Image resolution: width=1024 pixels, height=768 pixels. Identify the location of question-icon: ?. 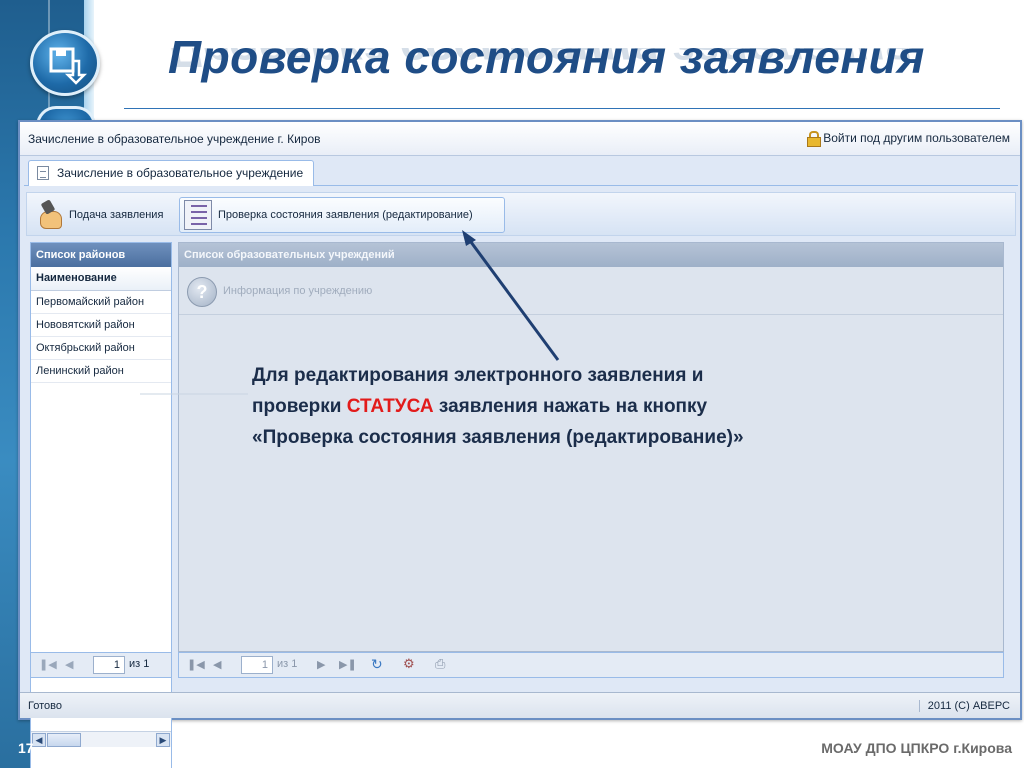
(202, 292).